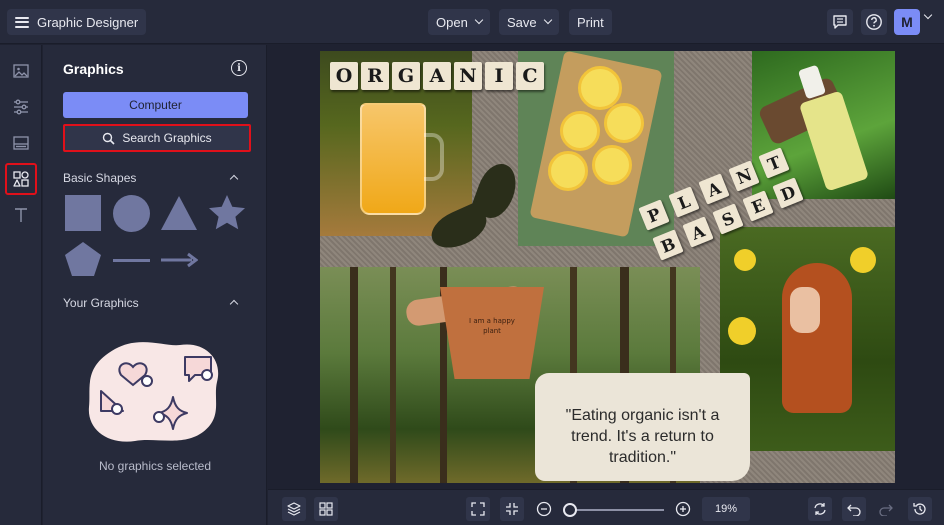 The image size is (944, 525). What do you see at coordinates (21, 285) in the screenshot?
I see `tool-rail` at bounding box center [21, 285].